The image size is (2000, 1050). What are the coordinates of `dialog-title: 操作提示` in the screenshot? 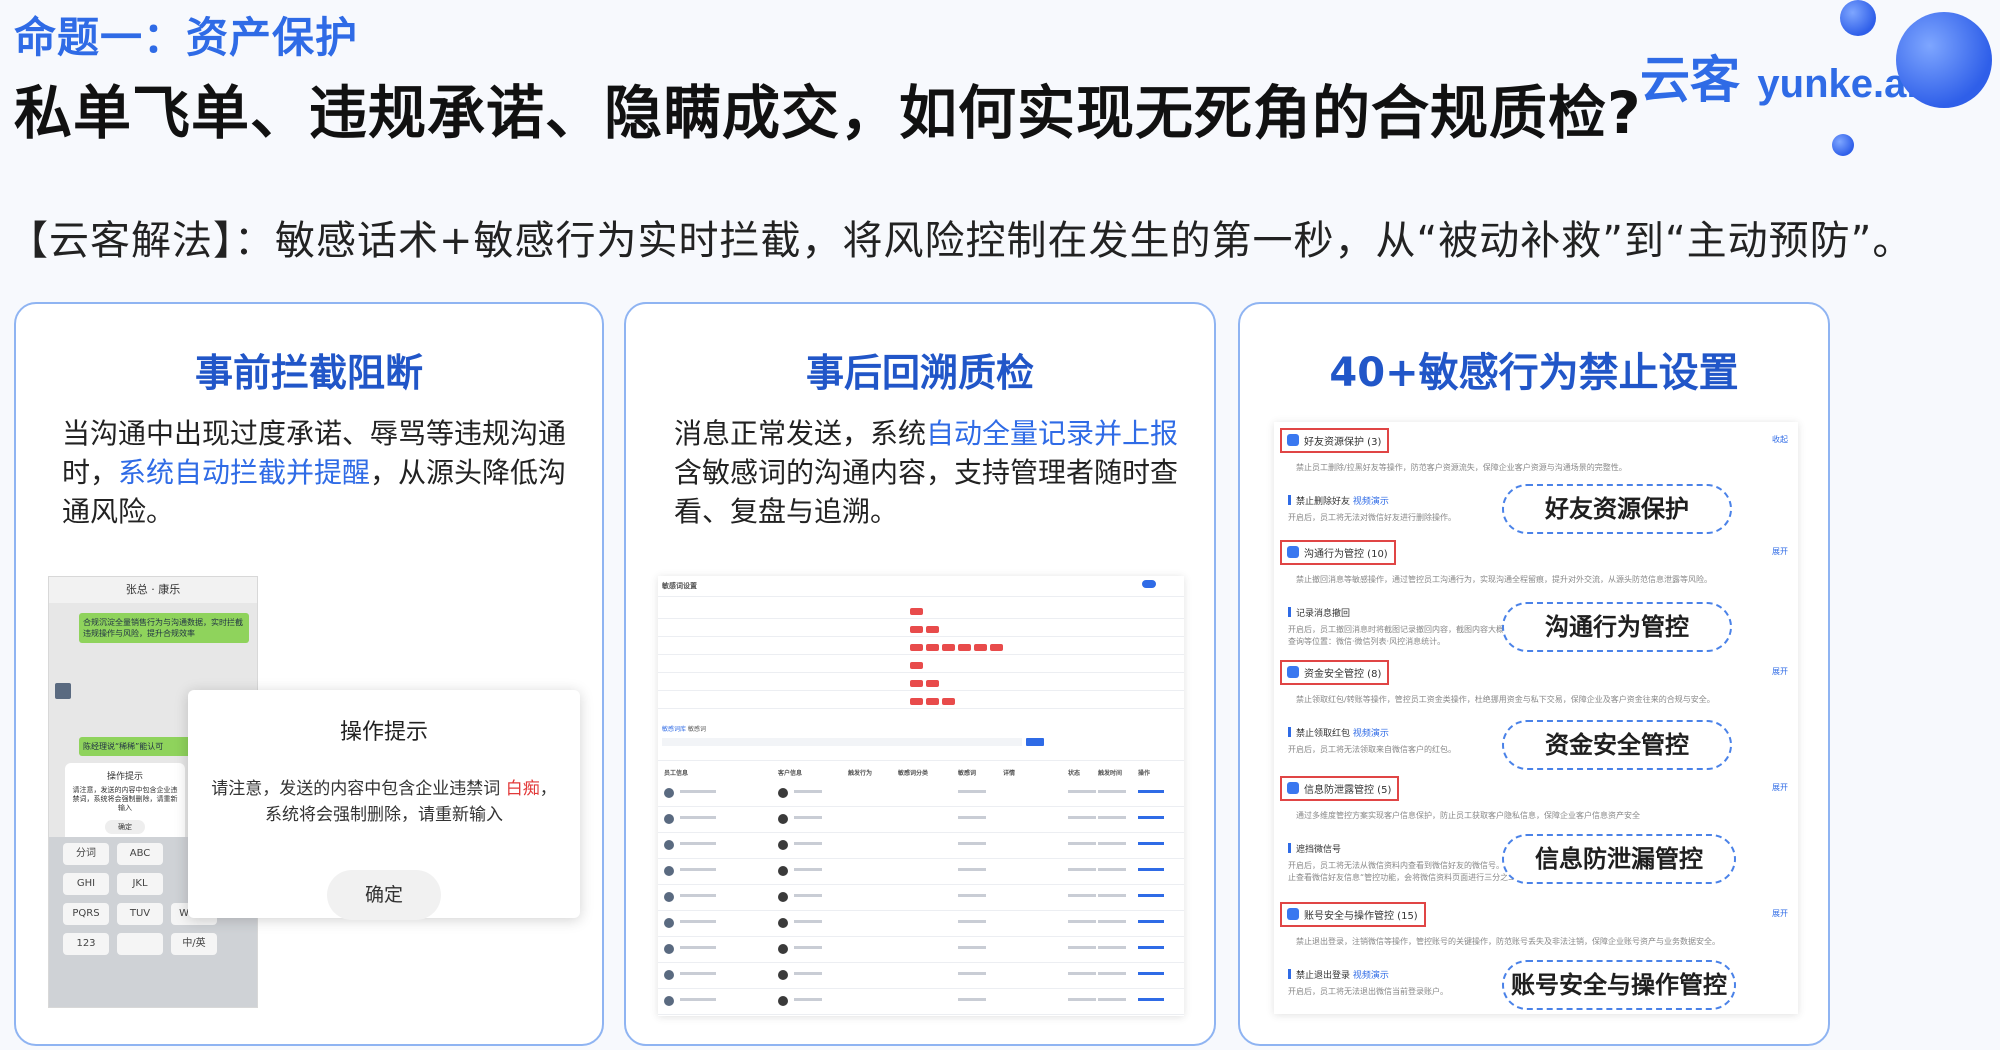 It's located at (383, 732).